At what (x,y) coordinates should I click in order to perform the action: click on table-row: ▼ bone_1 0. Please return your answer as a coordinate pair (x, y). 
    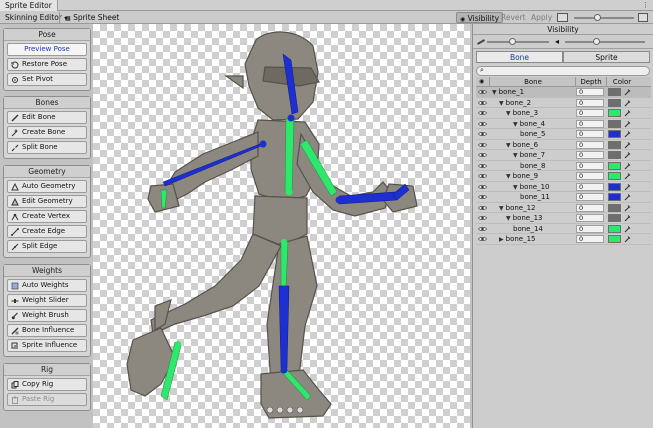
    Looking at the image, I should click on (563, 92).